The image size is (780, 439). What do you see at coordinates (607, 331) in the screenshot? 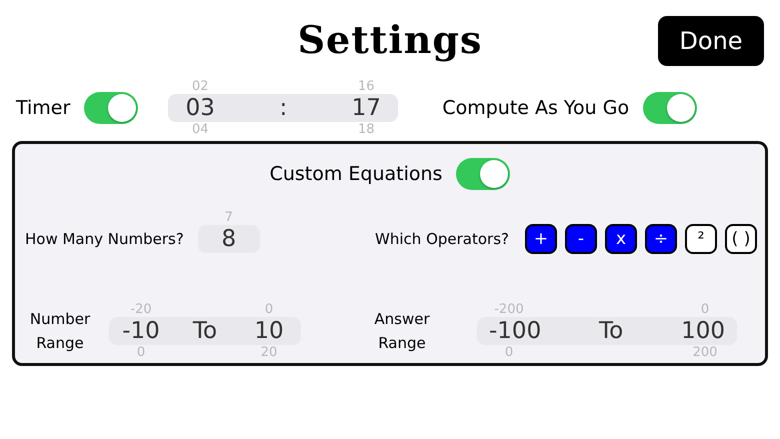
I see `picker-selection: -100 To 100` at bounding box center [607, 331].